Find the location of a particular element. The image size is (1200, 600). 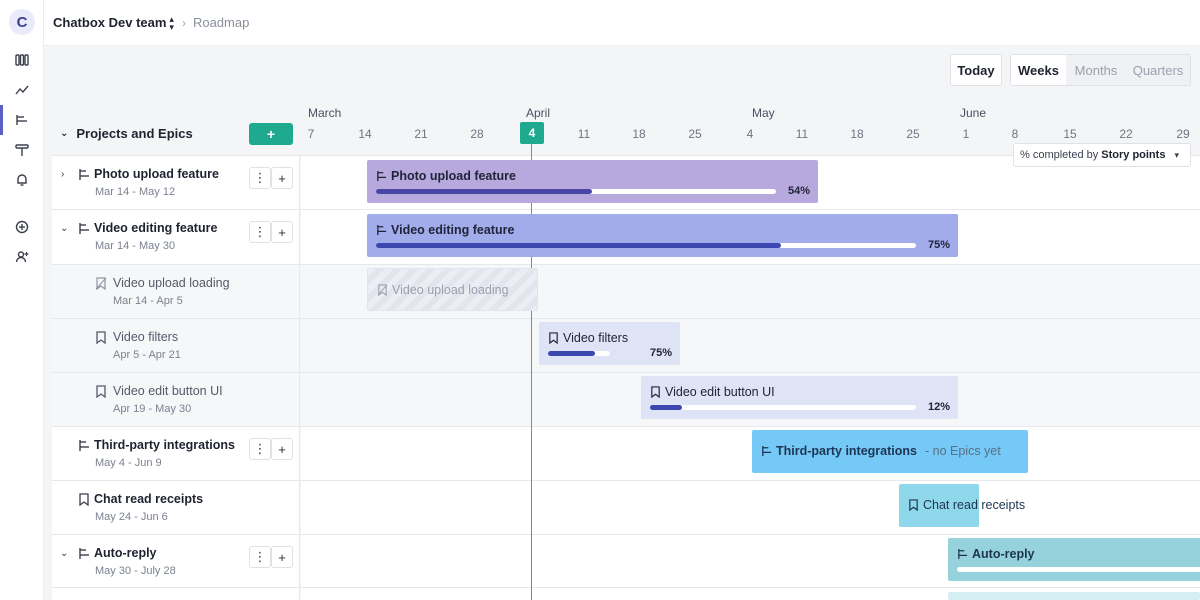

month-label: June is located at coordinates (973, 113).